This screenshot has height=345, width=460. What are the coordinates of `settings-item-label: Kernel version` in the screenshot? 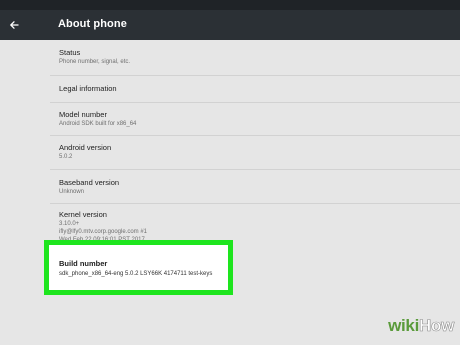 It's located at (83, 214).